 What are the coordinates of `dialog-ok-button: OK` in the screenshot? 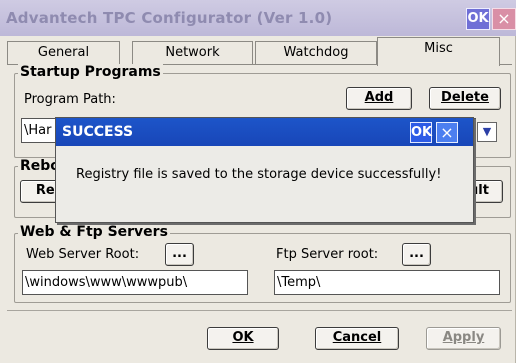 It's located at (421, 132).